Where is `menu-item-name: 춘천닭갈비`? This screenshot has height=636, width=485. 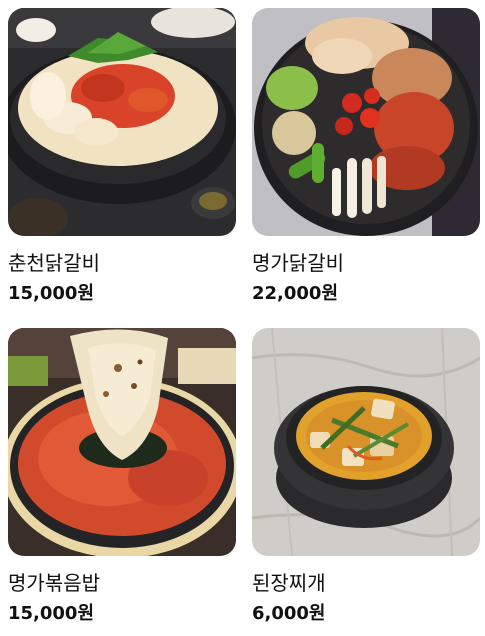
menu-item-name: 춘천닭갈비 is located at coordinates (54, 263).